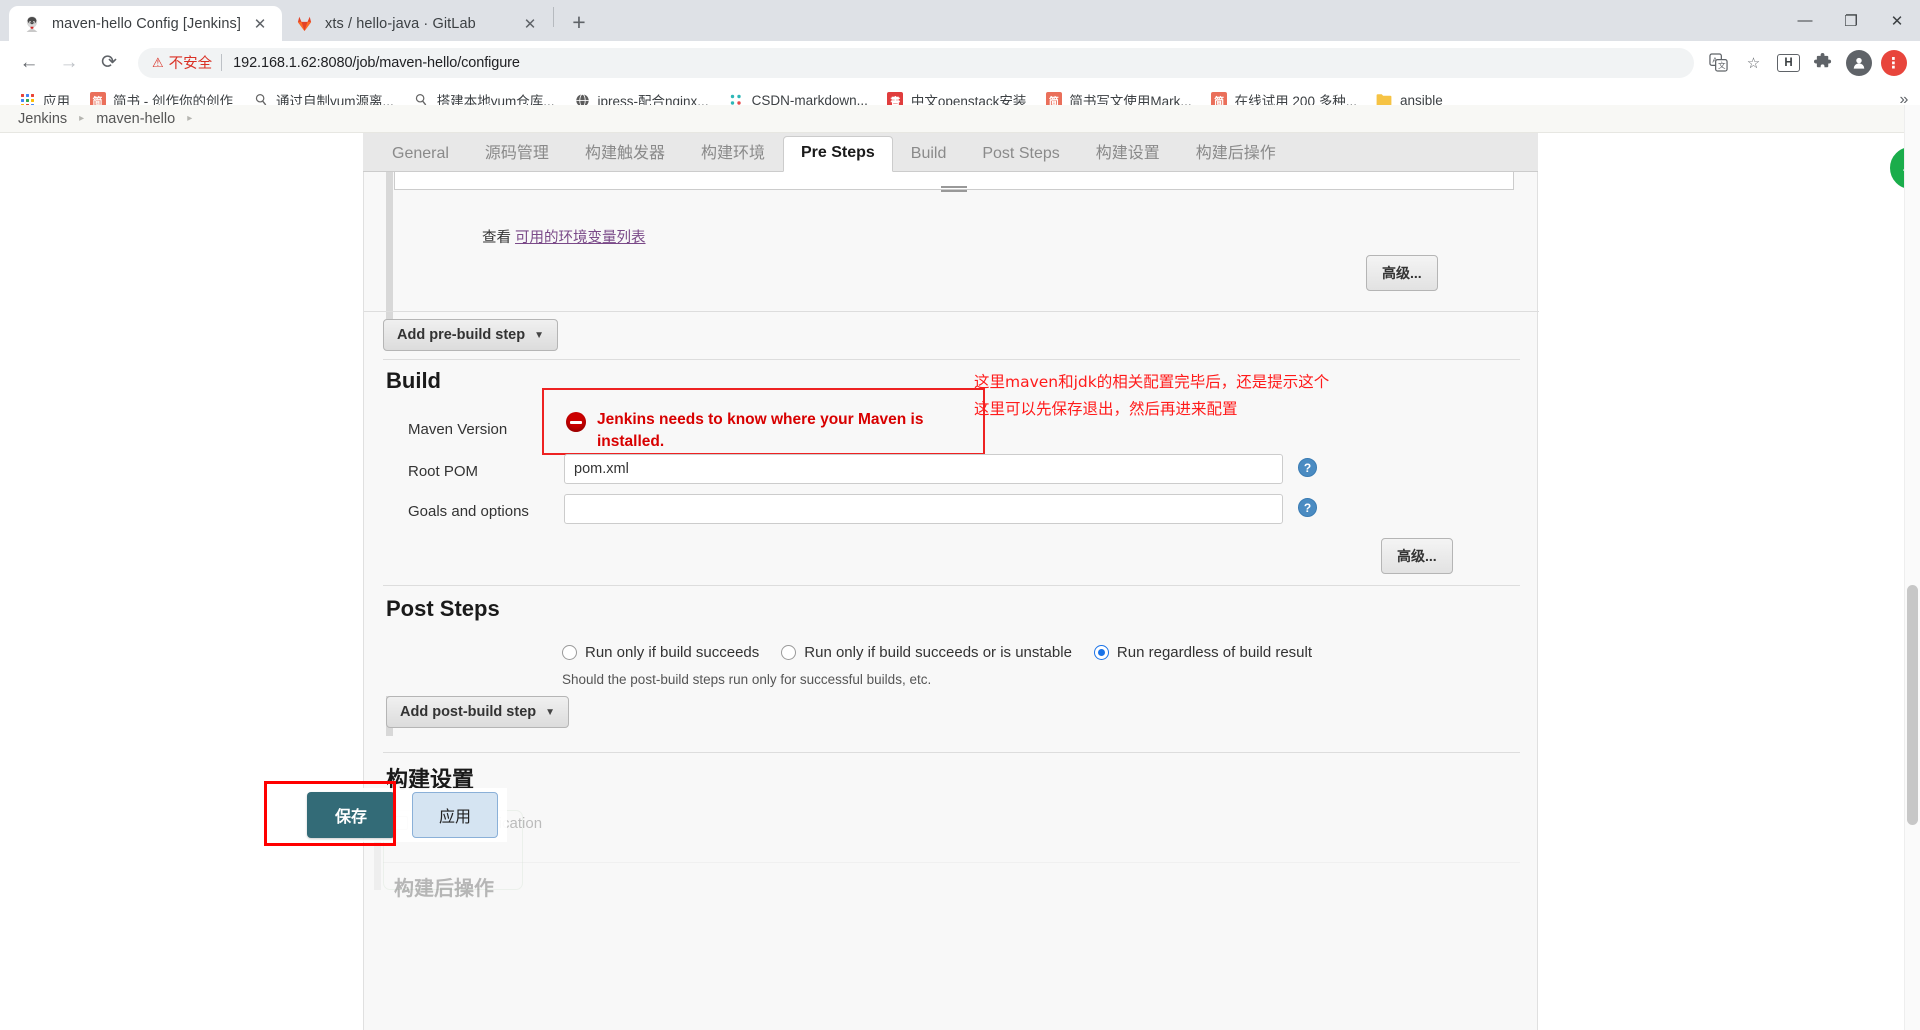  What do you see at coordinates (304, 23) in the screenshot?
I see `gitlab-favicon-icon` at bounding box center [304, 23].